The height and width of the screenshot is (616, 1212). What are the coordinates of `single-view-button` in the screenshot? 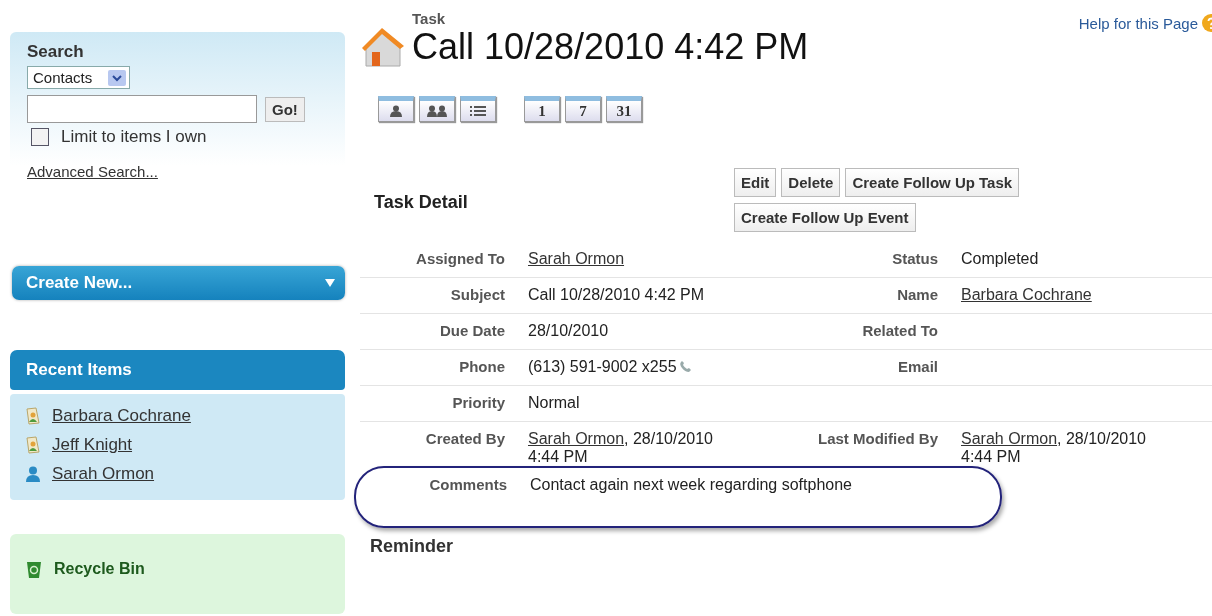 It's located at (396, 109).